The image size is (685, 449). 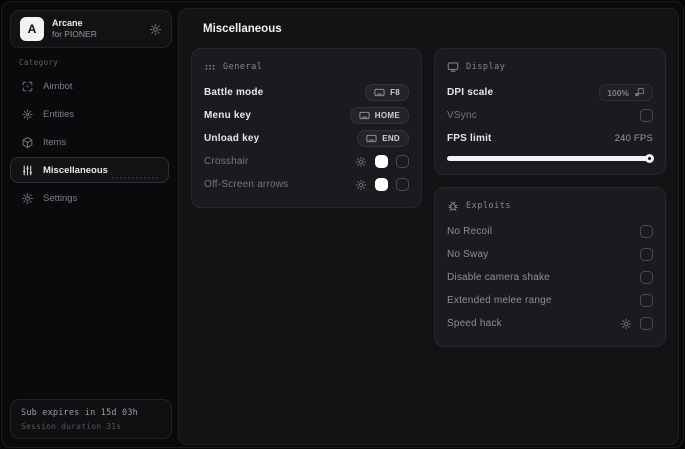 I want to click on no-sway-row: No Sway, so click(x=550, y=254).